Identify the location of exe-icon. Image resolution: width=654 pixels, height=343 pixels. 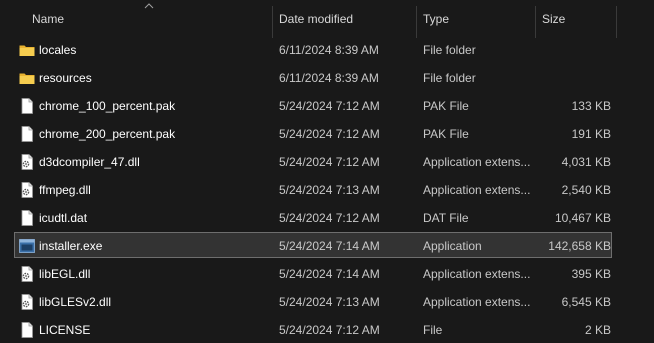
(27, 246).